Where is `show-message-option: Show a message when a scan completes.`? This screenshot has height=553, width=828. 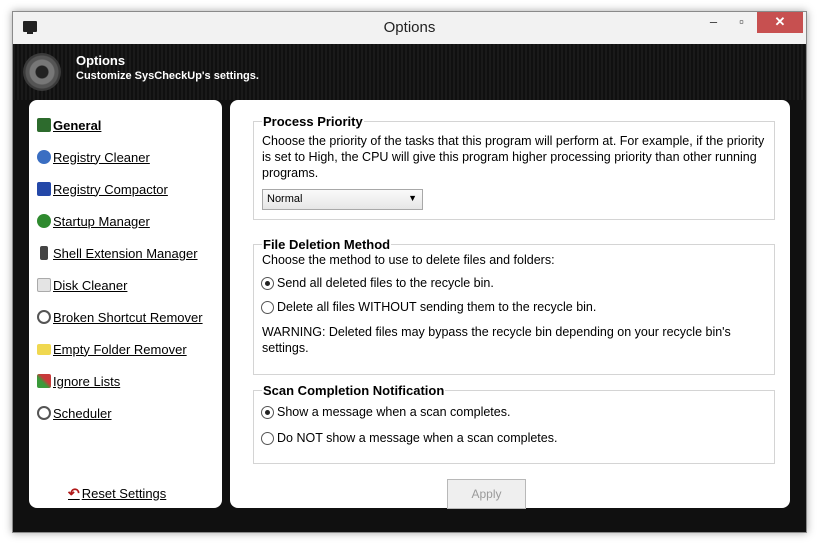
show-message-option: Show a message when a scan completes. is located at coordinates (385, 412).